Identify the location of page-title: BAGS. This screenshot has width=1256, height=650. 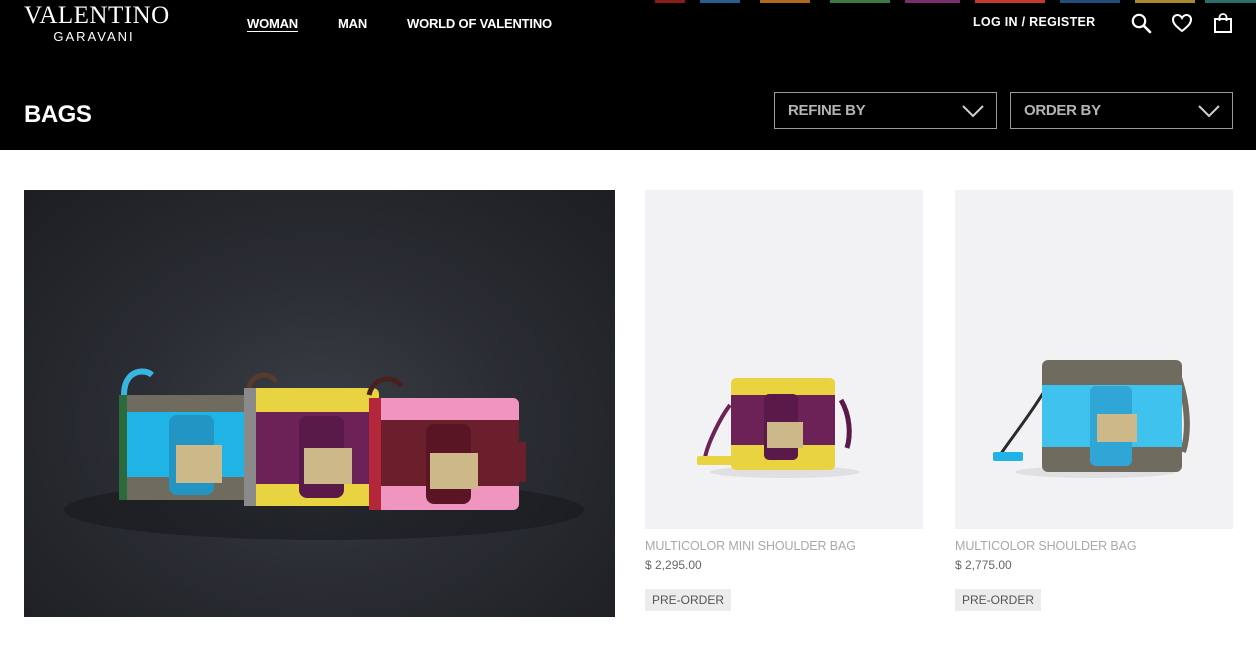
(58, 114).